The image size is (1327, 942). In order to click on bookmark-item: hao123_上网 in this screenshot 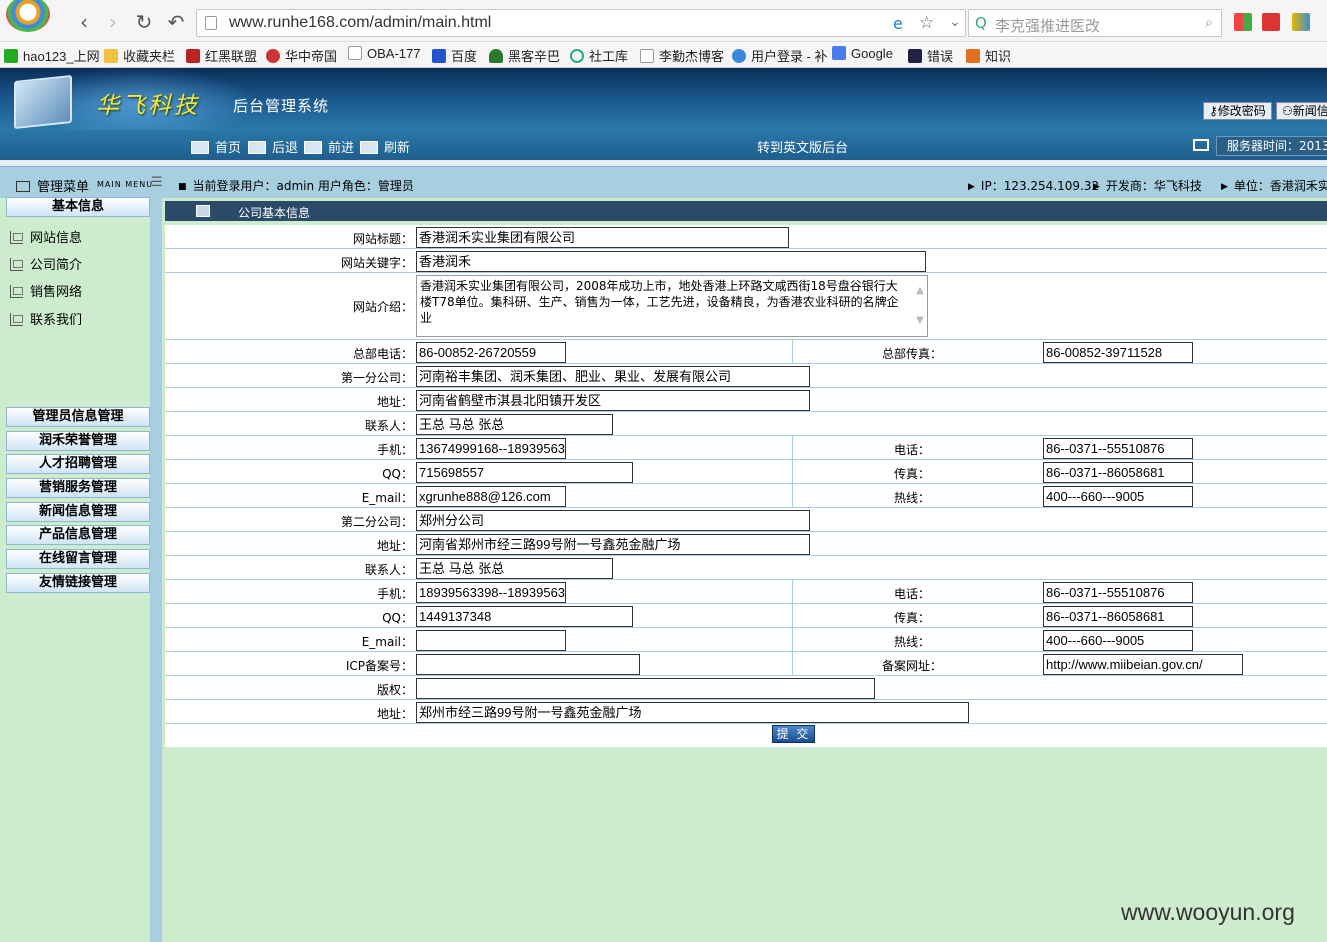, I will do `click(52, 55)`.